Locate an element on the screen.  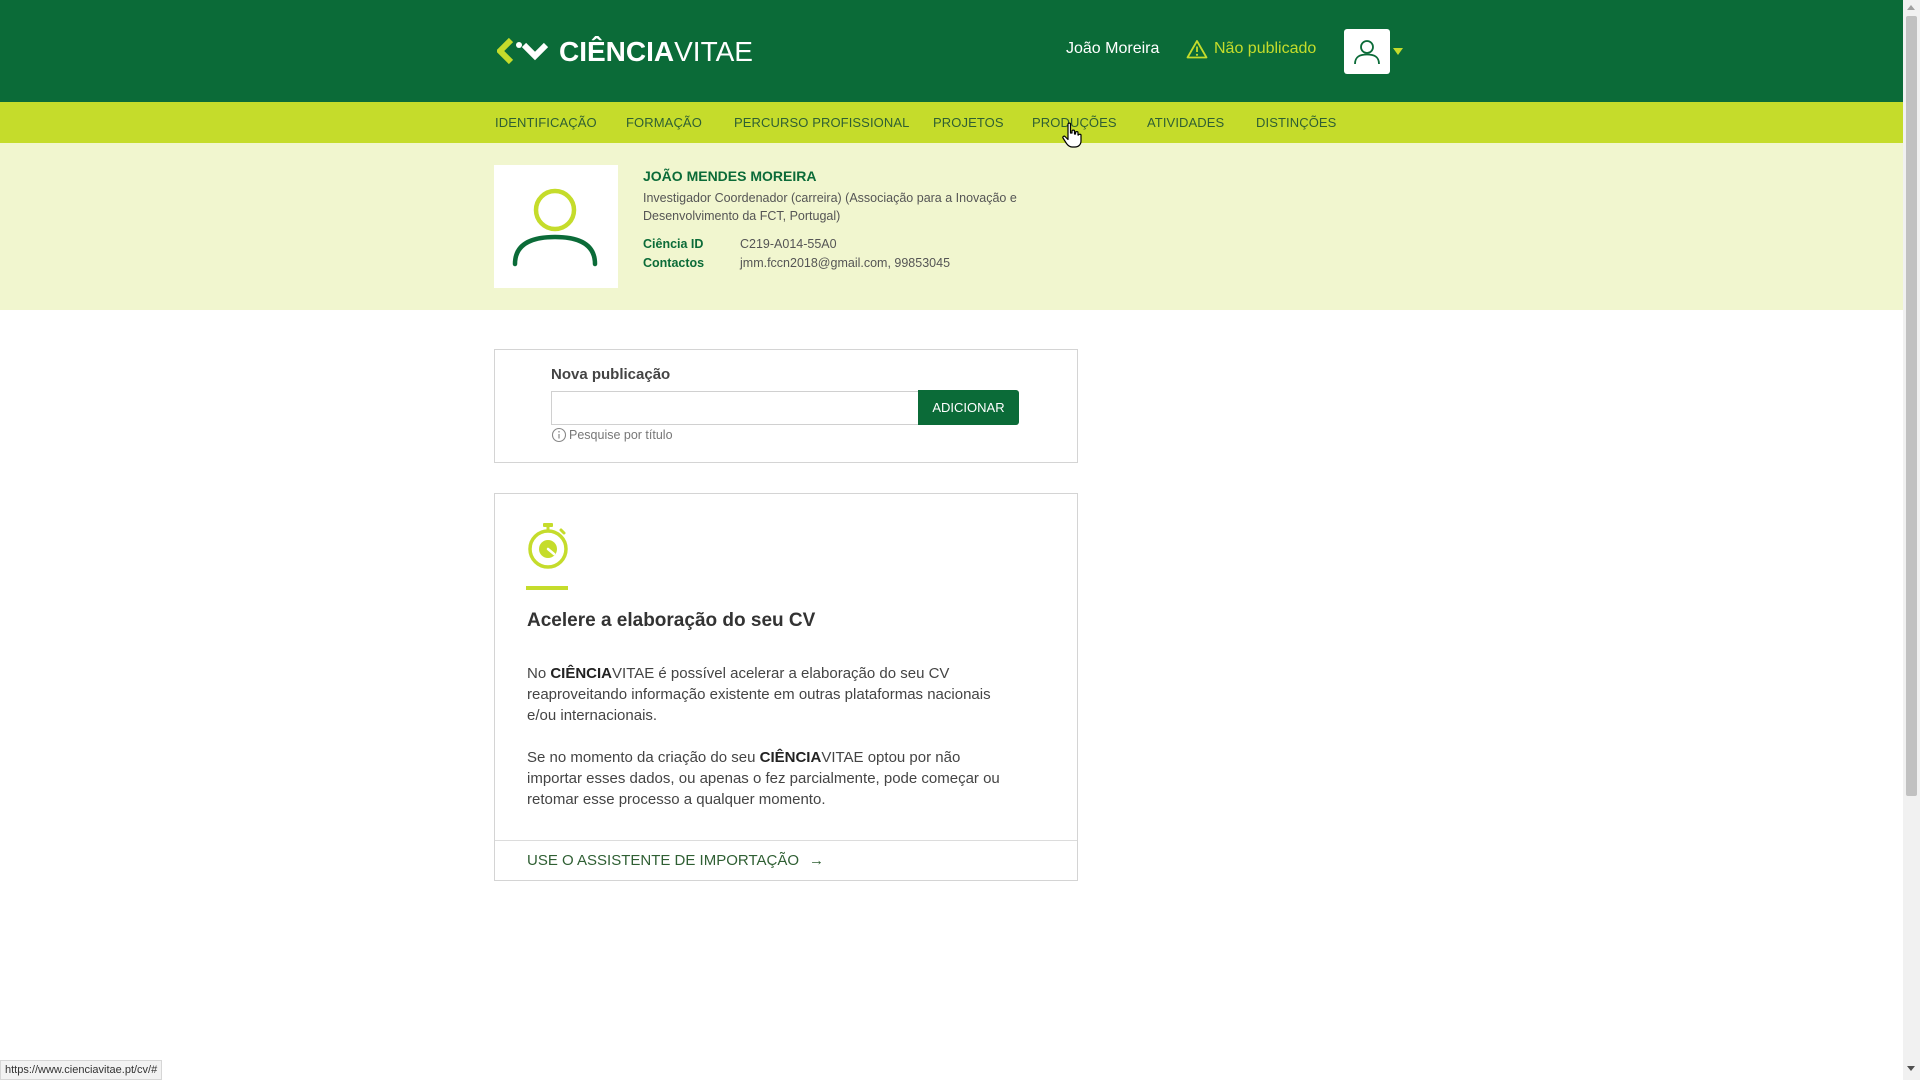
publication-status: Não publicado is located at coordinates (1251, 49).